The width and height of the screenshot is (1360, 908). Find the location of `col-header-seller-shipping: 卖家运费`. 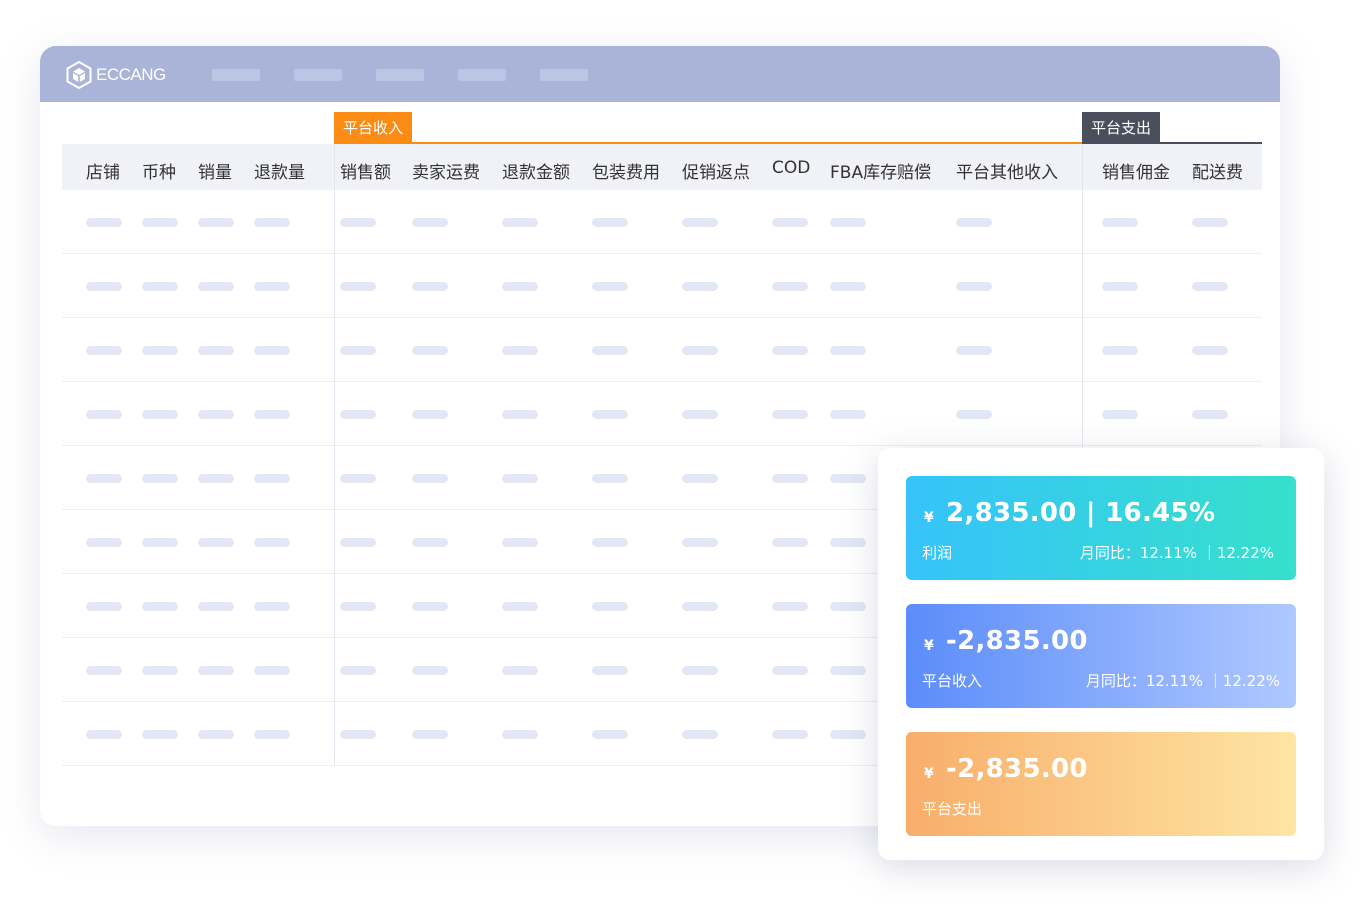

col-header-seller-shipping: 卖家运费 is located at coordinates (446, 170).